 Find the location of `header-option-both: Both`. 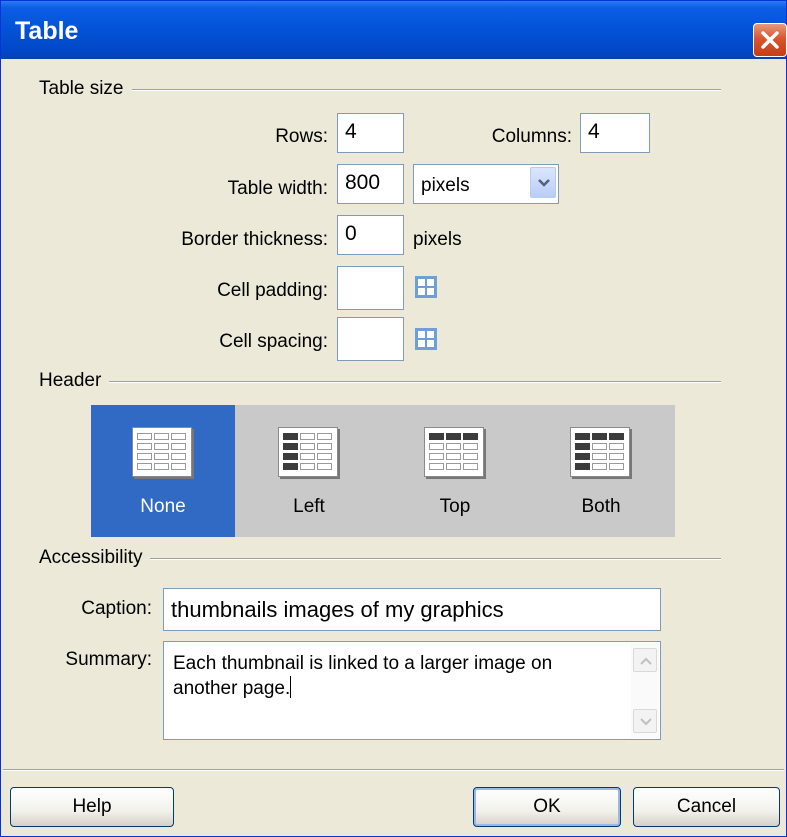

header-option-both: Both is located at coordinates (601, 471).